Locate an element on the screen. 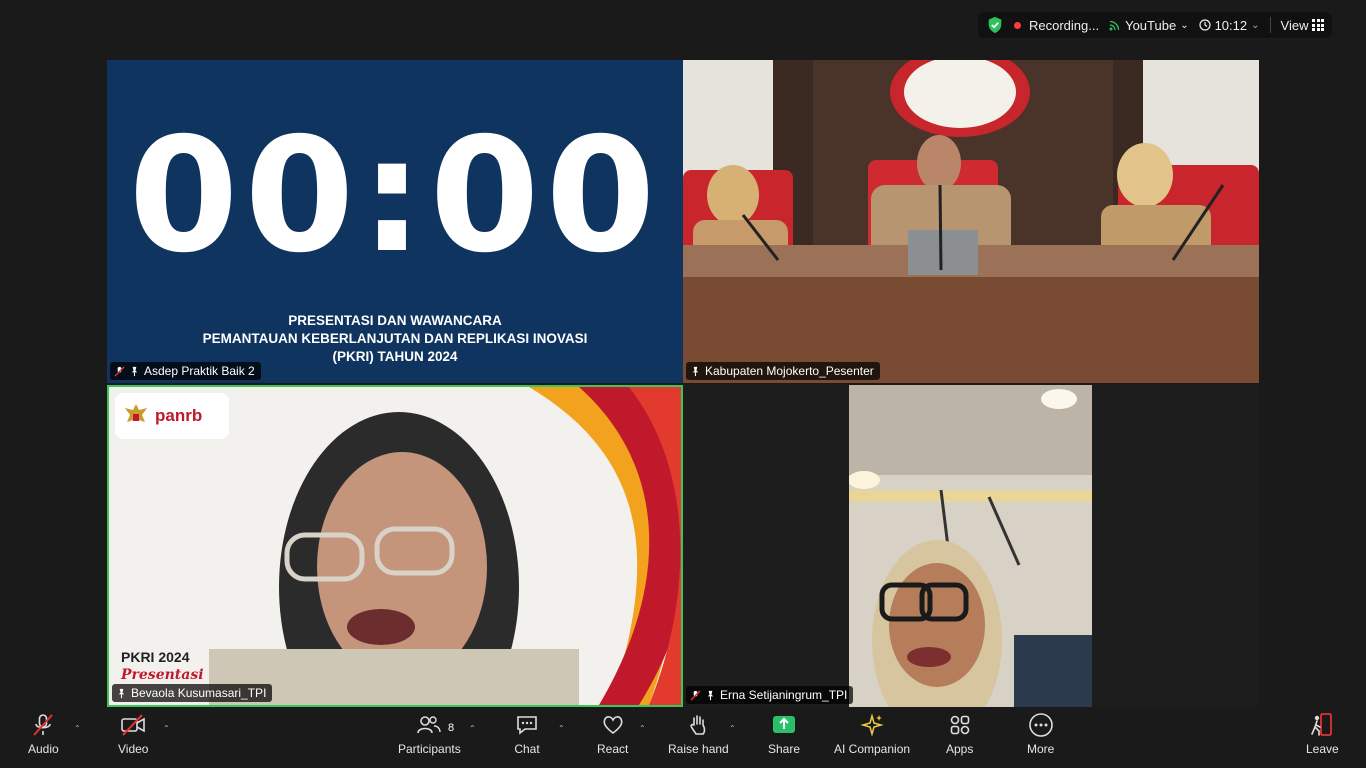  camera-feed-image is located at coordinates (970, 546).